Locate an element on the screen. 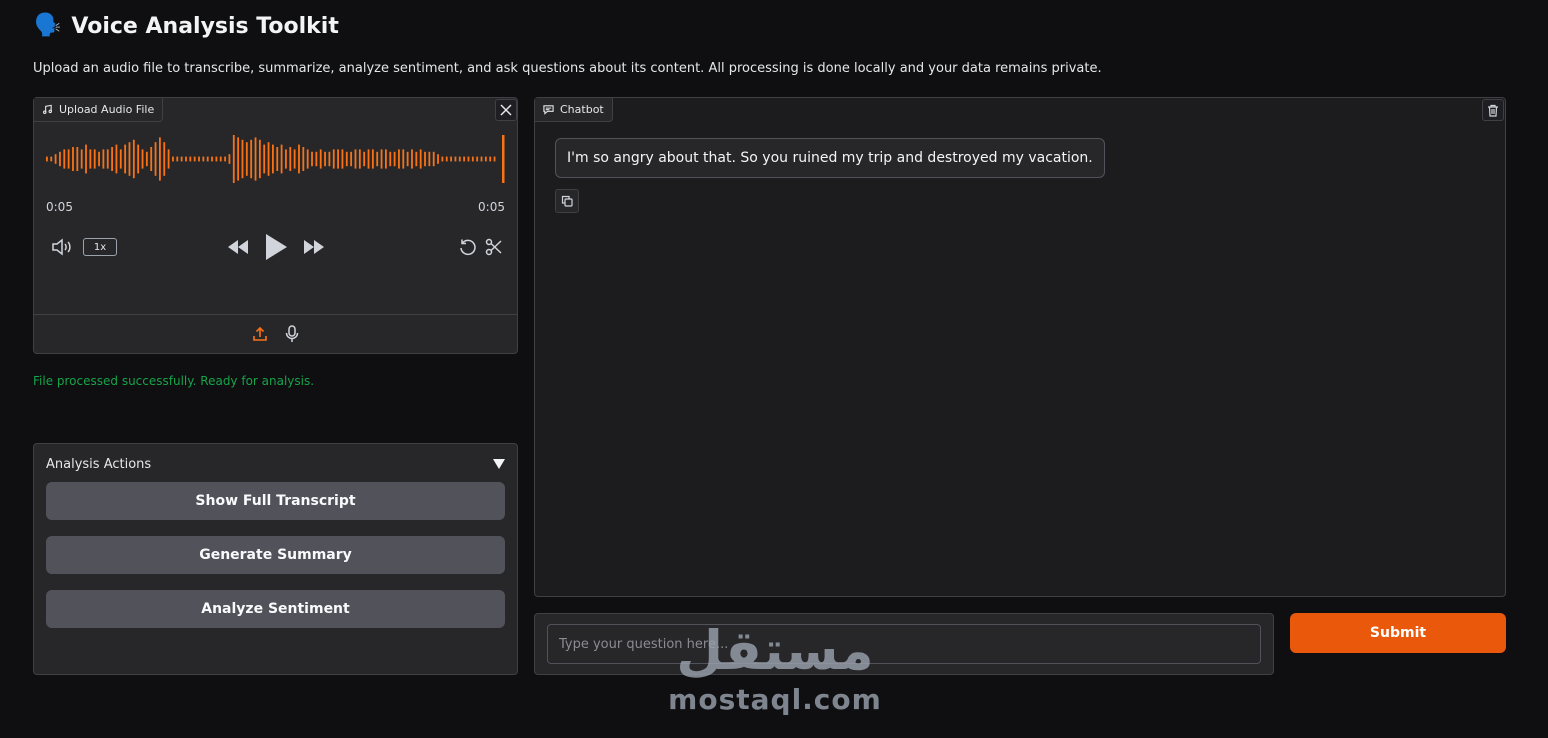 This screenshot has width=1548, height=738. analyze-sentiment-button: Analyze Sentiment is located at coordinates (275, 609).